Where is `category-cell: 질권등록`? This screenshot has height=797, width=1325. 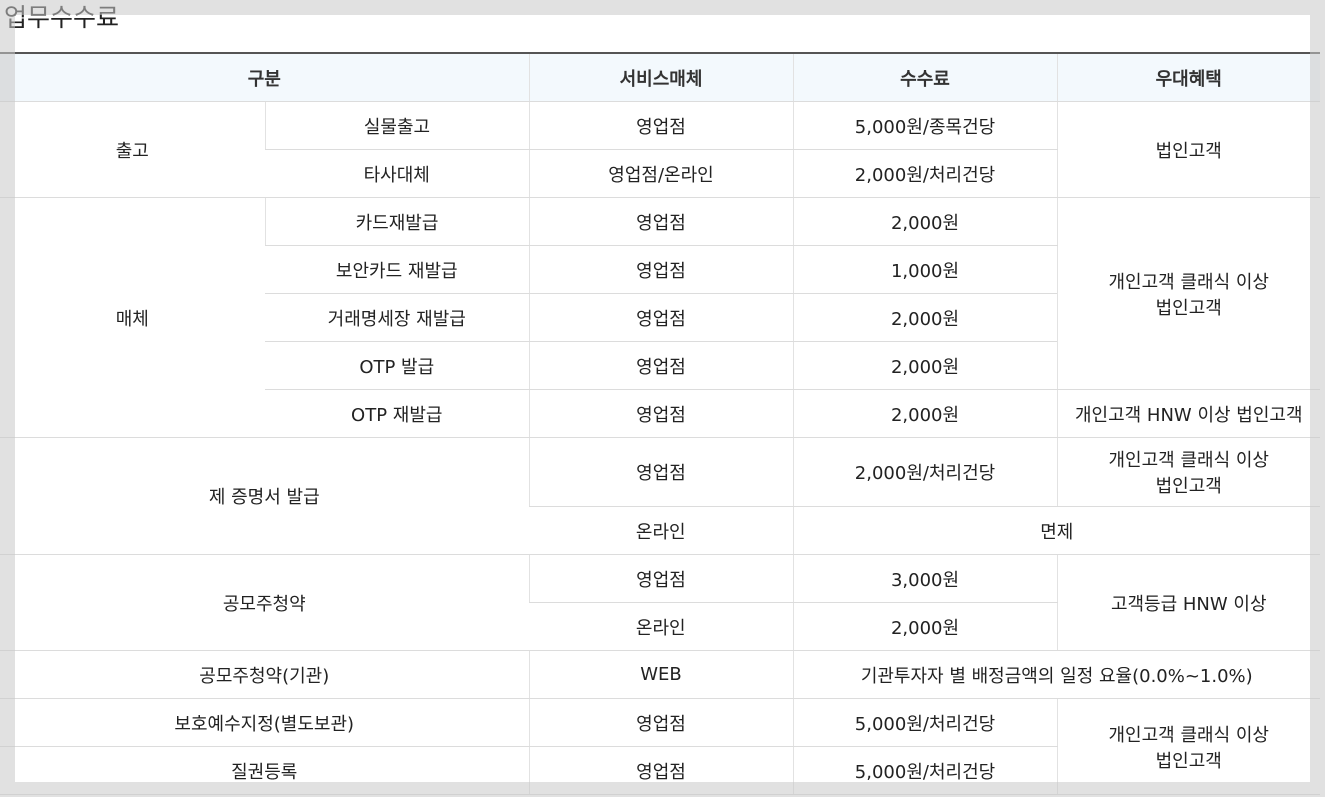
category-cell: 질권등록 is located at coordinates (264, 770).